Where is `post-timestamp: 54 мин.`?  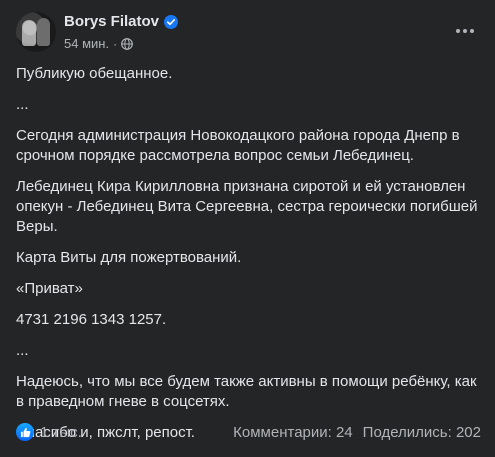
post-timestamp: 54 мин. is located at coordinates (86, 43).